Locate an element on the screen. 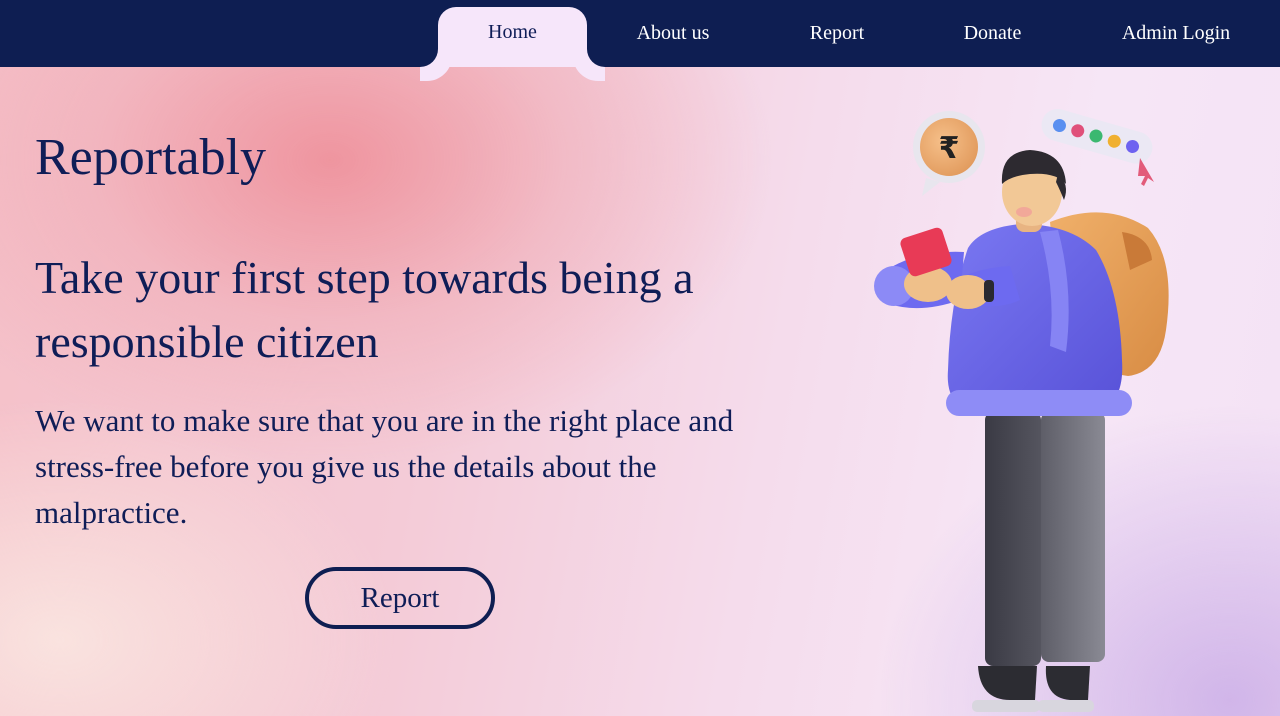 Image resolution: width=1280 pixels, height=716 pixels. nav-home: Home is located at coordinates (512, 37).